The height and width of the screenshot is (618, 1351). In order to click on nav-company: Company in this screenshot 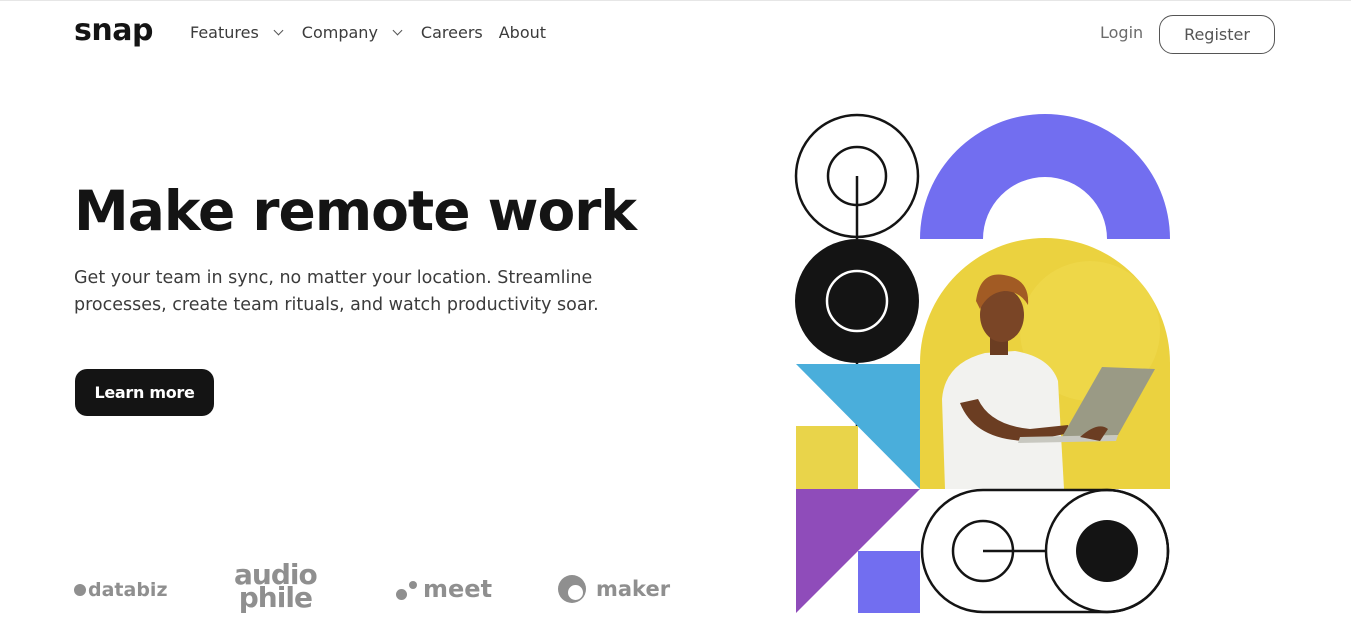, I will do `click(361, 32)`.